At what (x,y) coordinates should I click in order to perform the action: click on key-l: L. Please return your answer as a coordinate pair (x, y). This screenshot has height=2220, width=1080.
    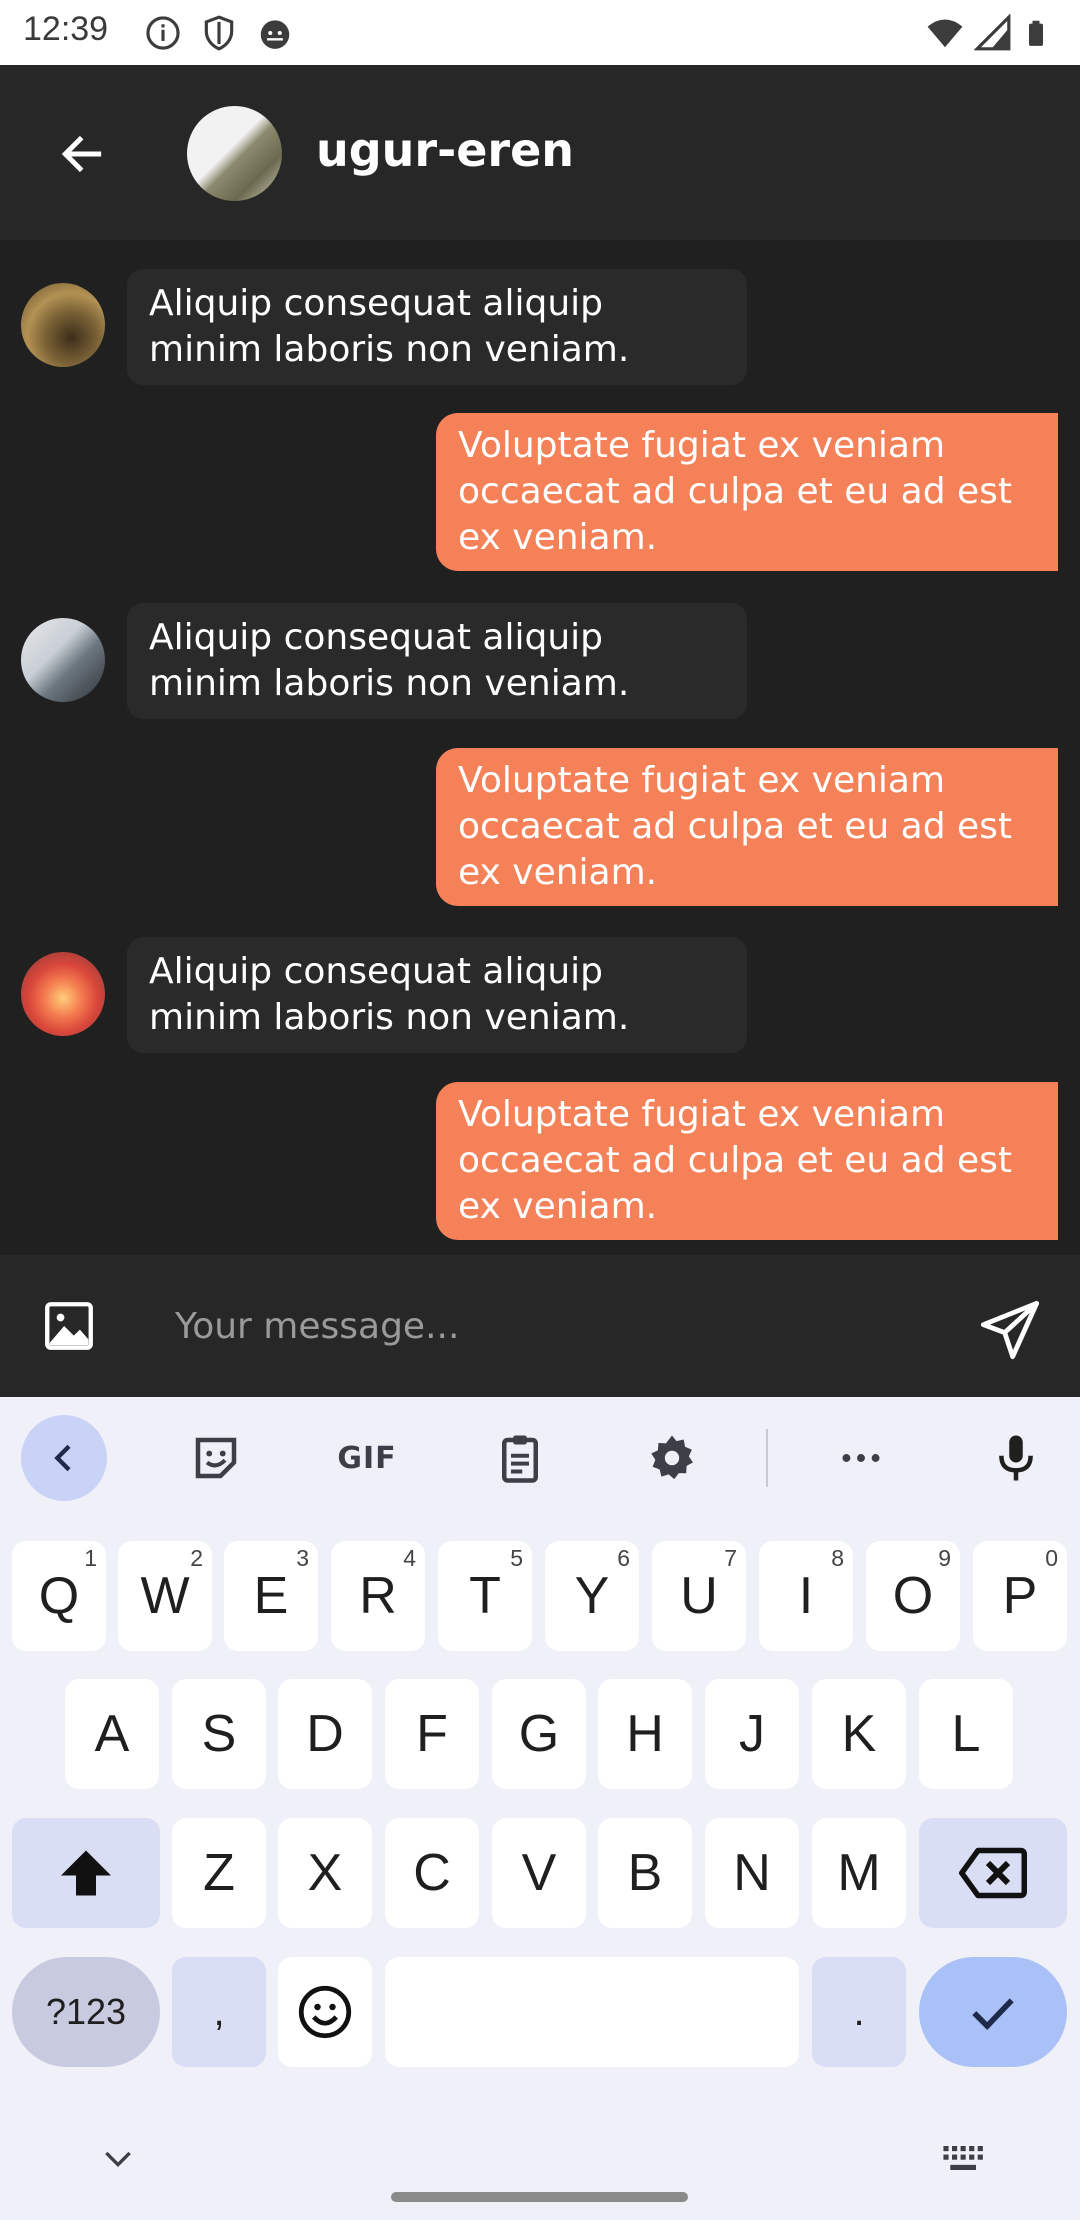
    Looking at the image, I should click on (966, 1734).